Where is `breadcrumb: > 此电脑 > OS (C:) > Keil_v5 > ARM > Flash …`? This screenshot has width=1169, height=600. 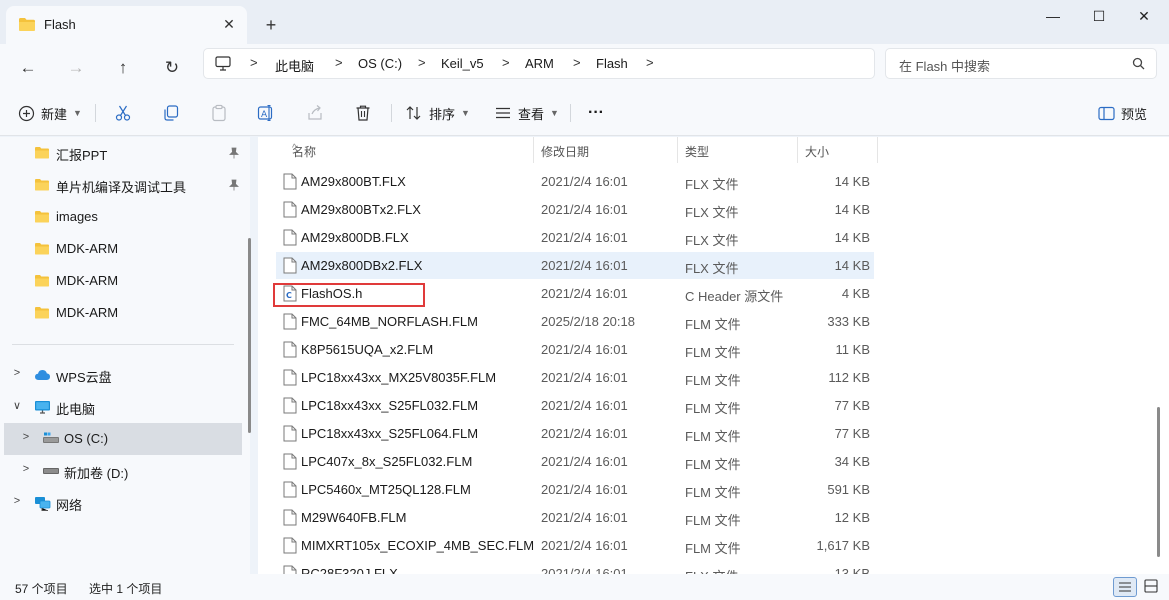
breadcrumb: > 此电脑 > OS (C:) > Keil_v5 > ARM > Flash … is located at coordinates (539, 63).